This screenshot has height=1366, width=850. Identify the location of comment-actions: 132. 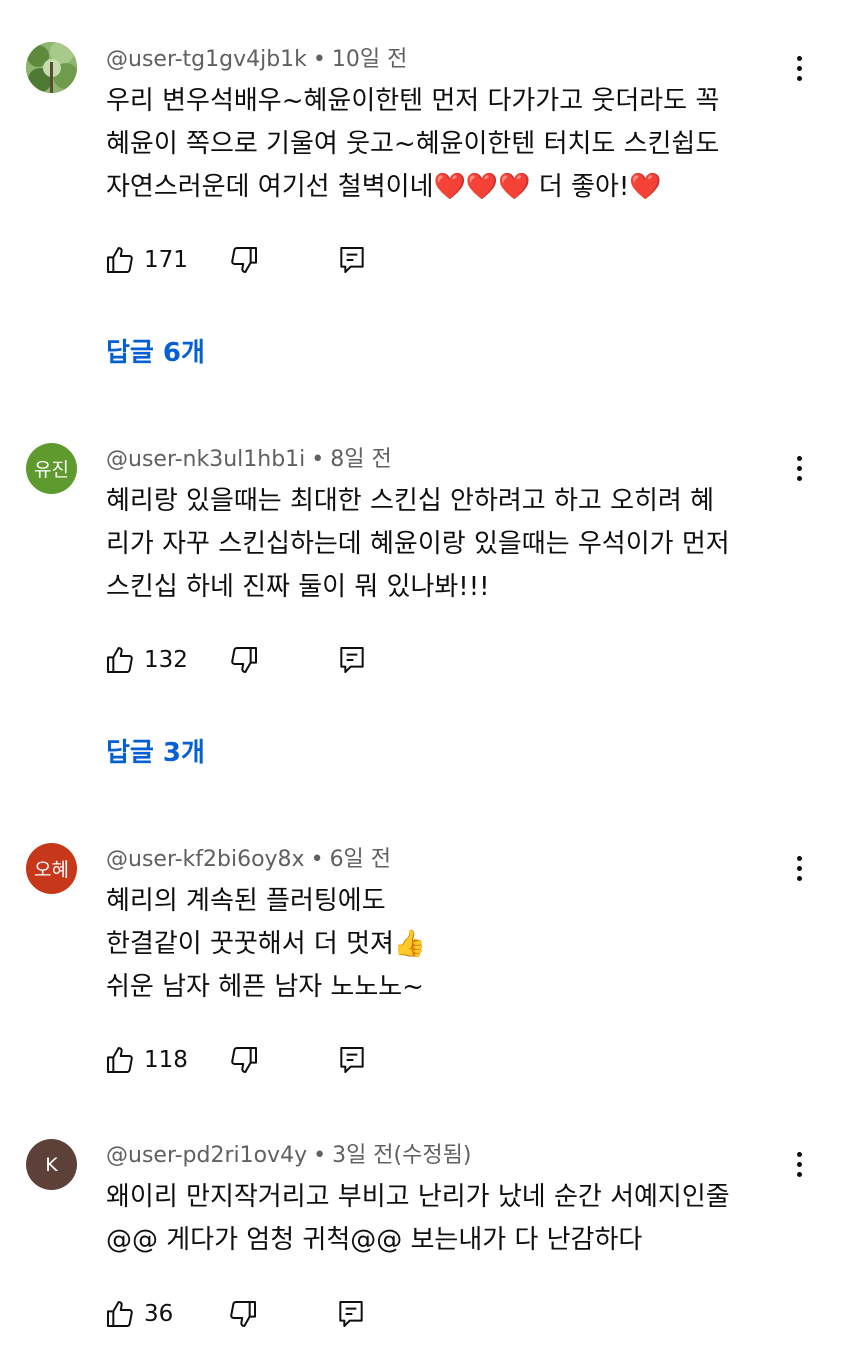
(236, 660).